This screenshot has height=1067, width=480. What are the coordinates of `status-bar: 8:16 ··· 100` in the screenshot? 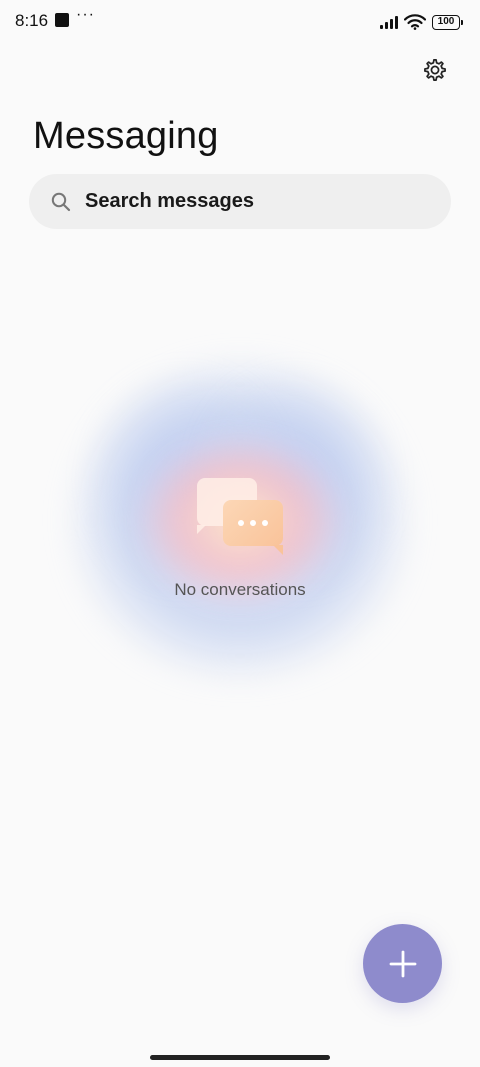 It's located at (240, 22).